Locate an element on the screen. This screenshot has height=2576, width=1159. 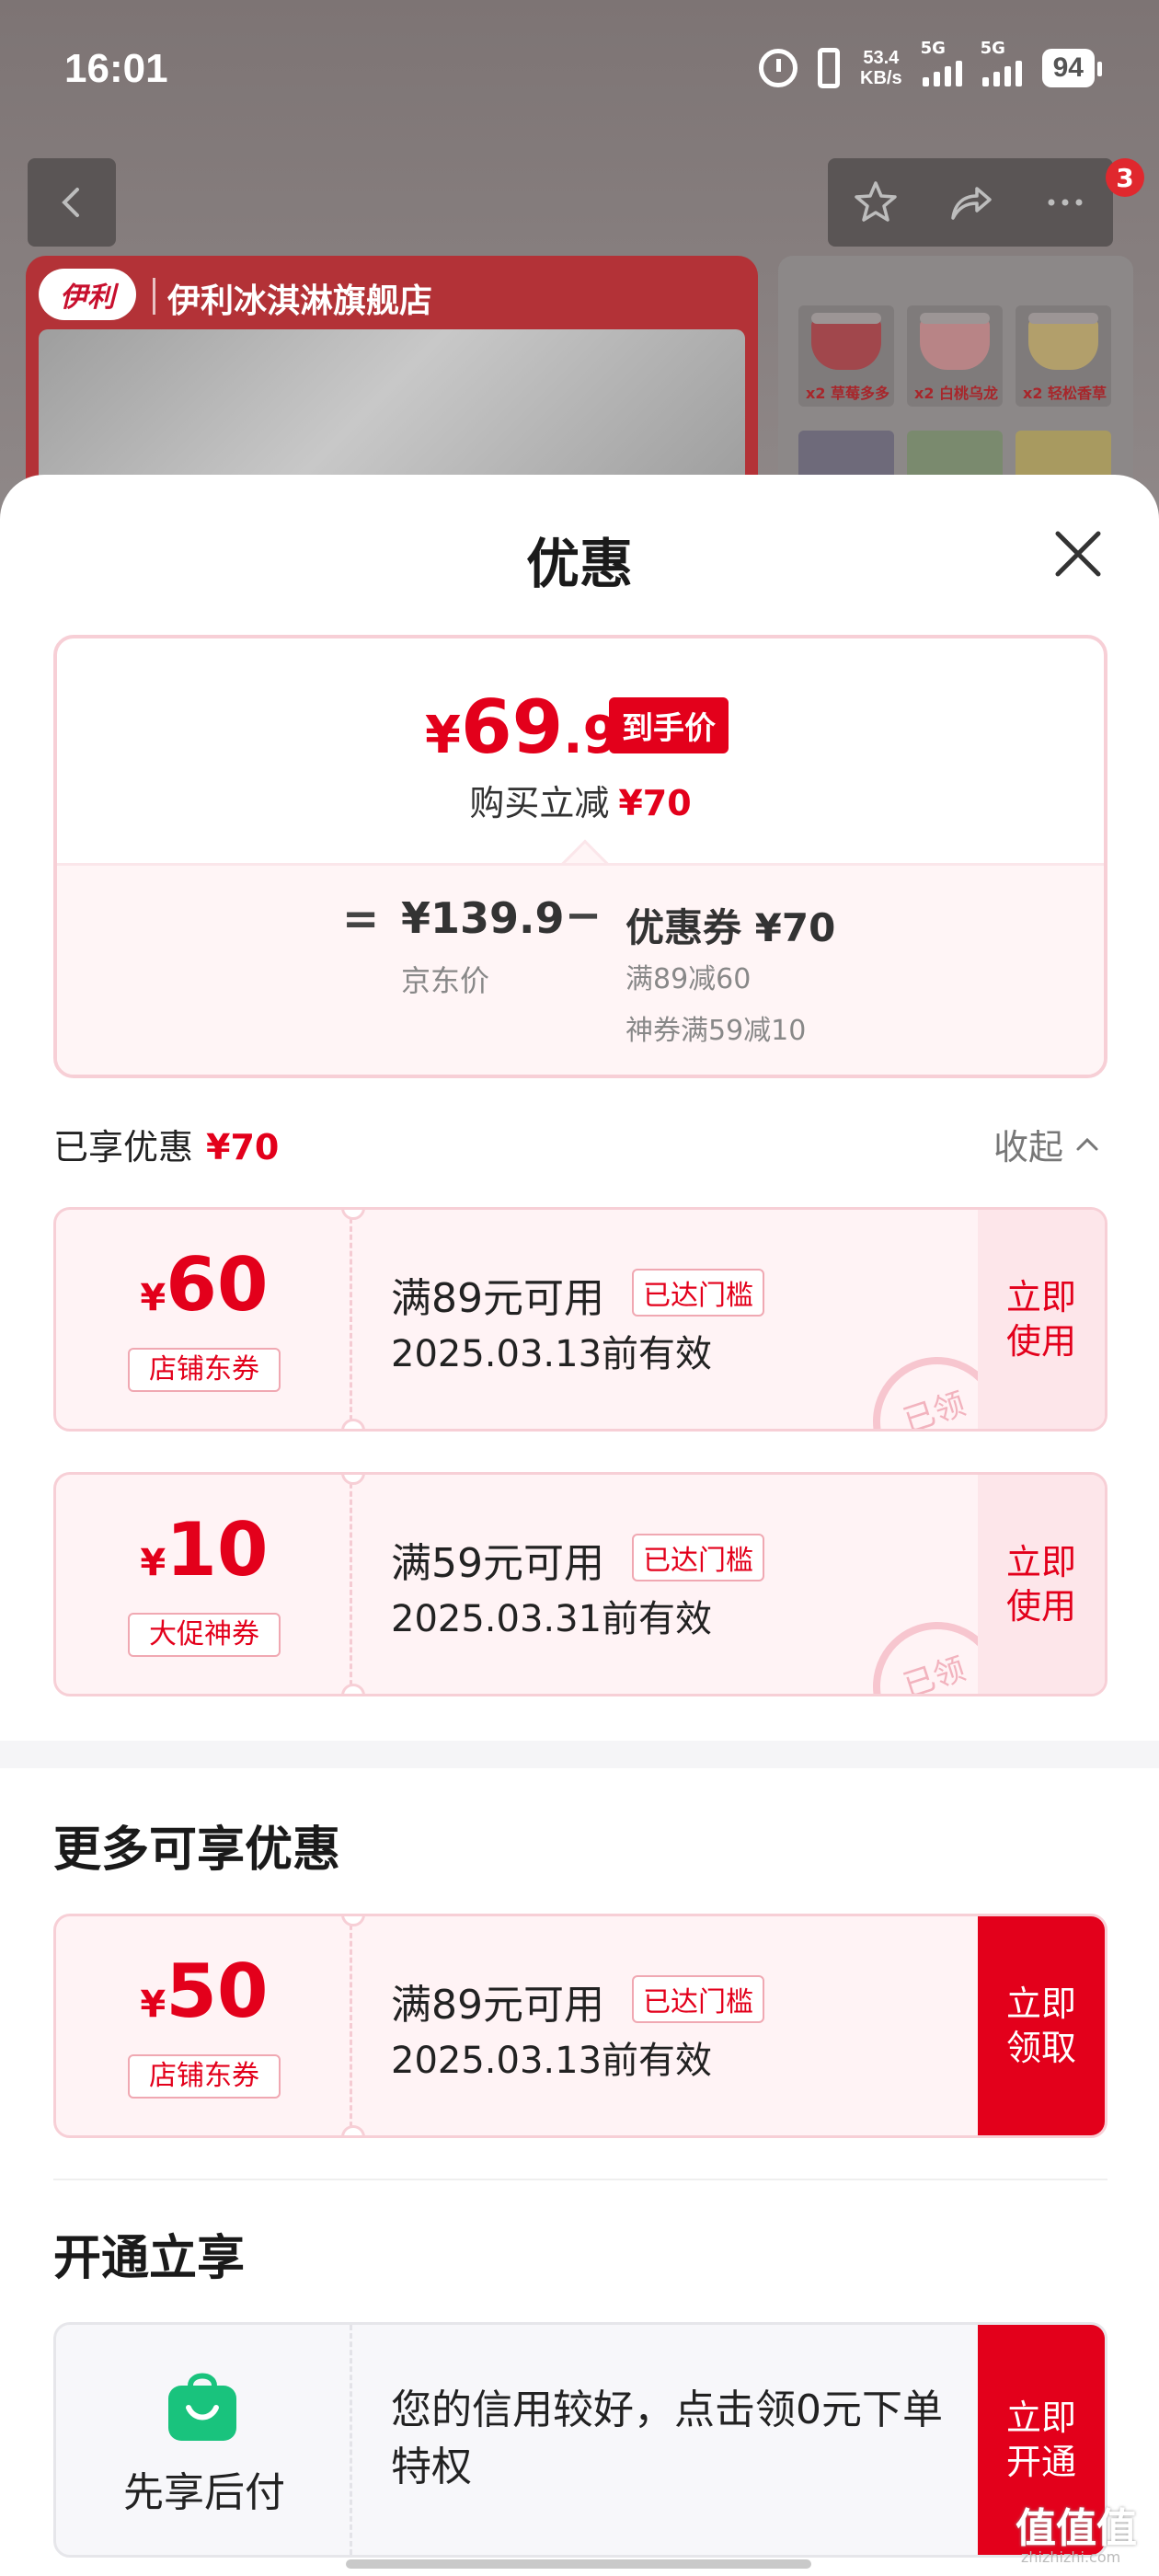
status-icons: 53.4 KB/s 5G 5G 94 is located at coordinates (931, 63).